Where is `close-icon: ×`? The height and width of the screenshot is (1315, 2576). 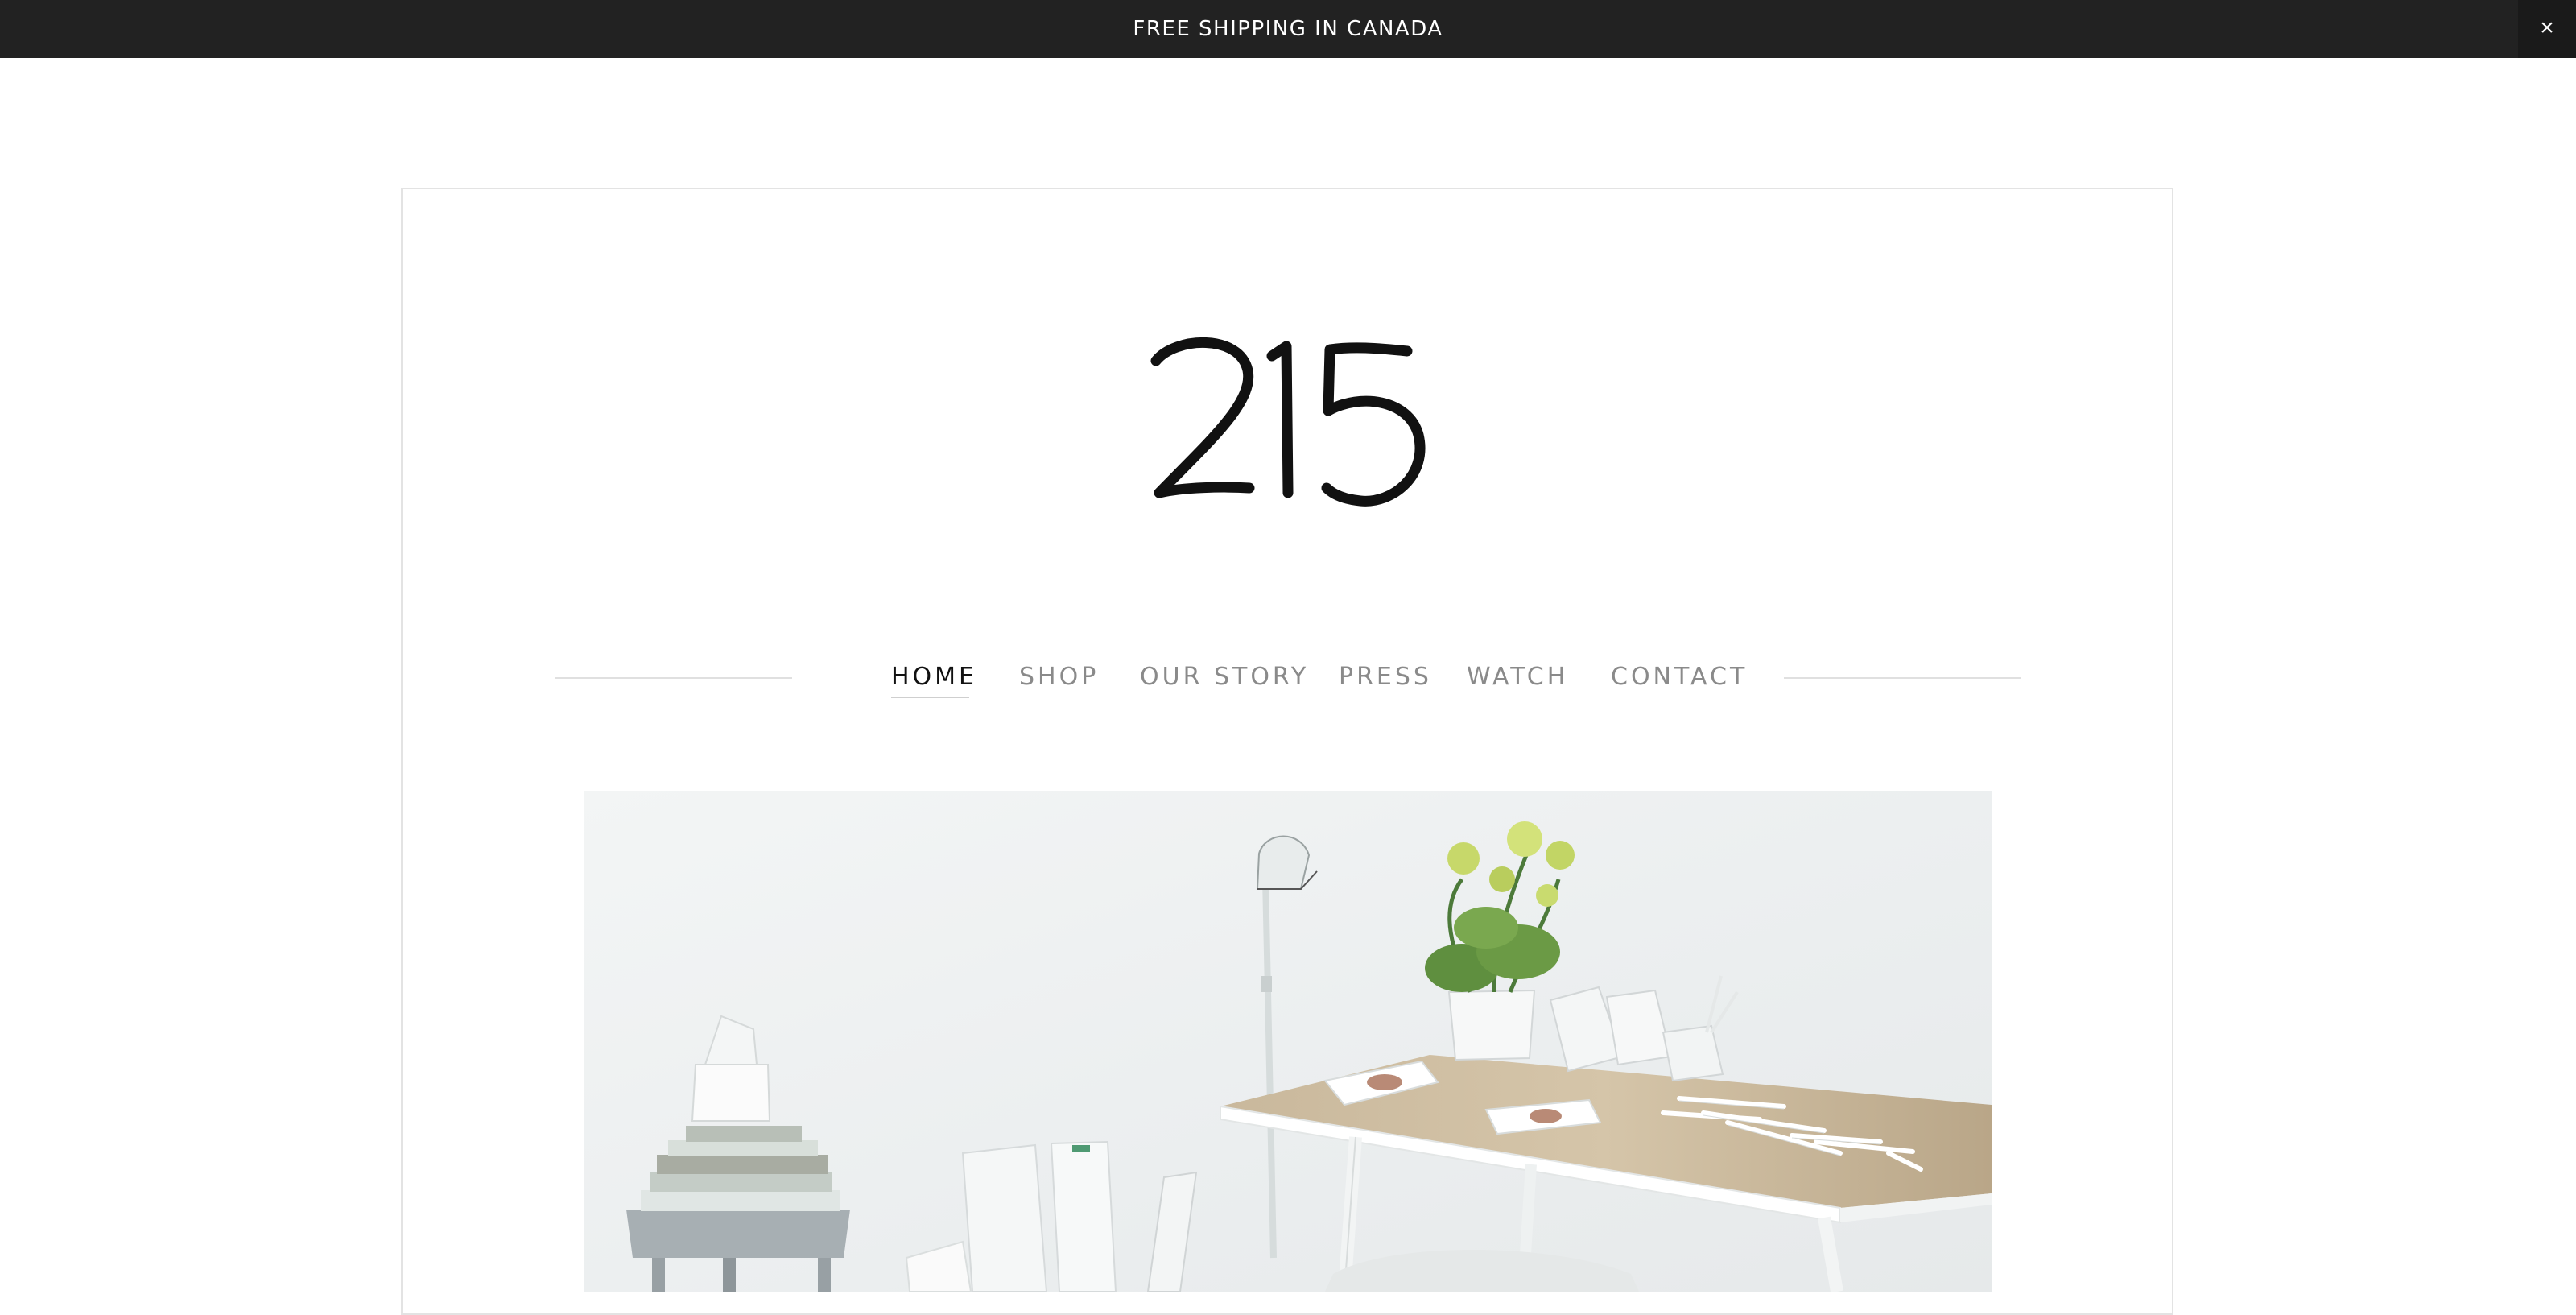 close-icon: × is located at coordinates (2547, 27).